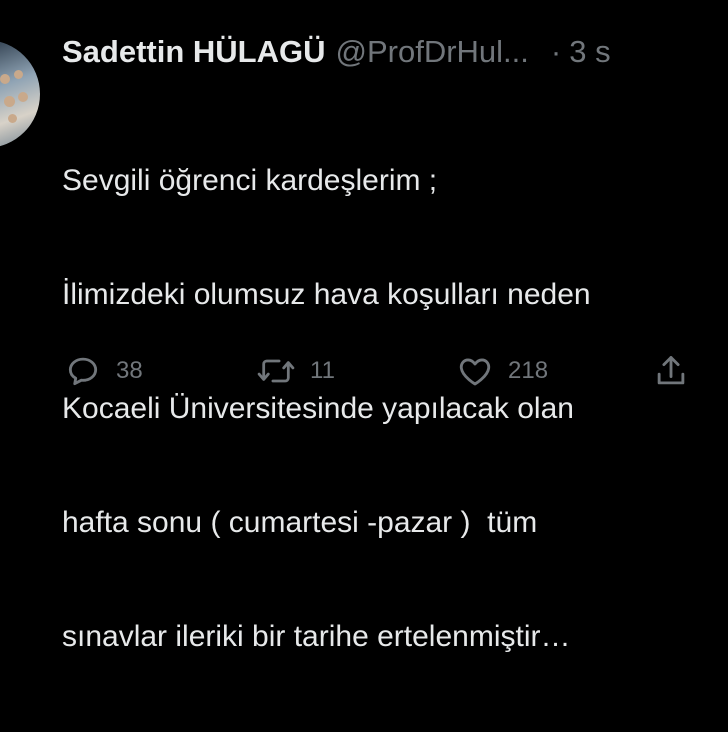 The height and width of the screenshot is (732, 728). What do you see at coordinates (528, 370) in the screenshot?
I see `like-count: 218` at bounding box center [528, 370].